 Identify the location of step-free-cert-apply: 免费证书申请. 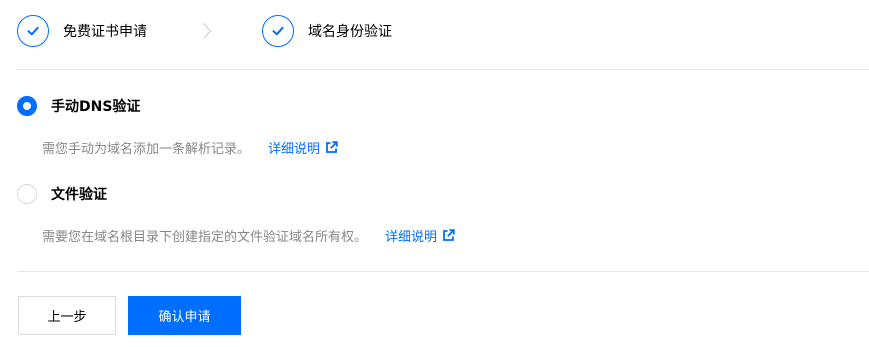
(82, 31).